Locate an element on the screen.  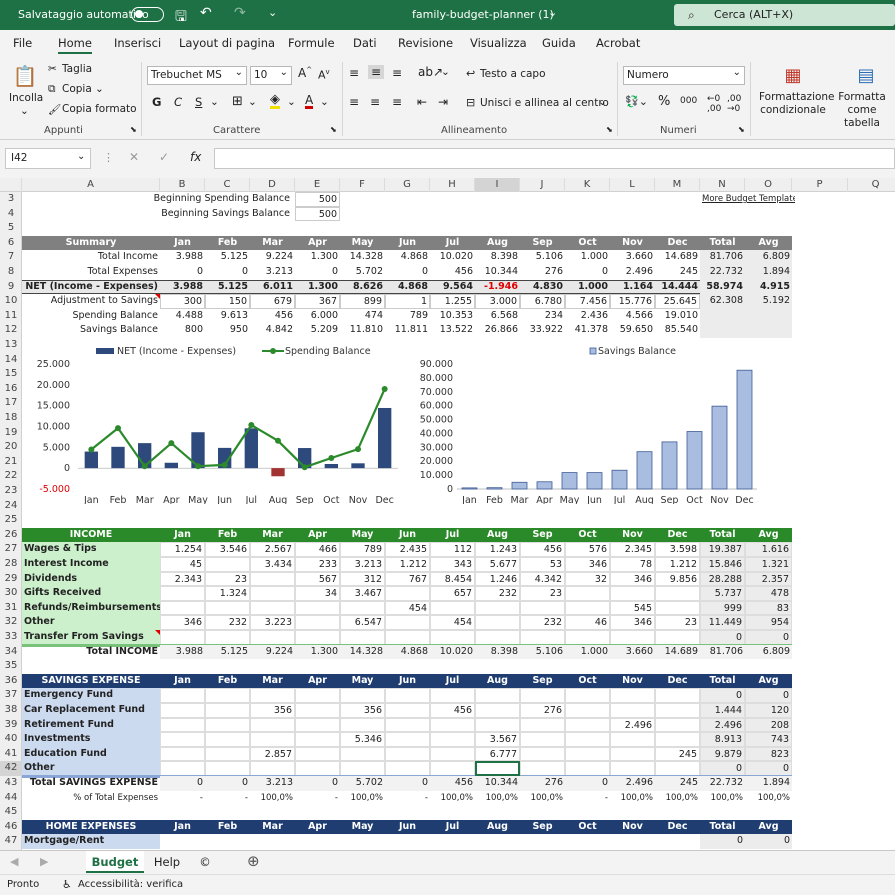
month-header: Apr is located at coordinates (317, 243).